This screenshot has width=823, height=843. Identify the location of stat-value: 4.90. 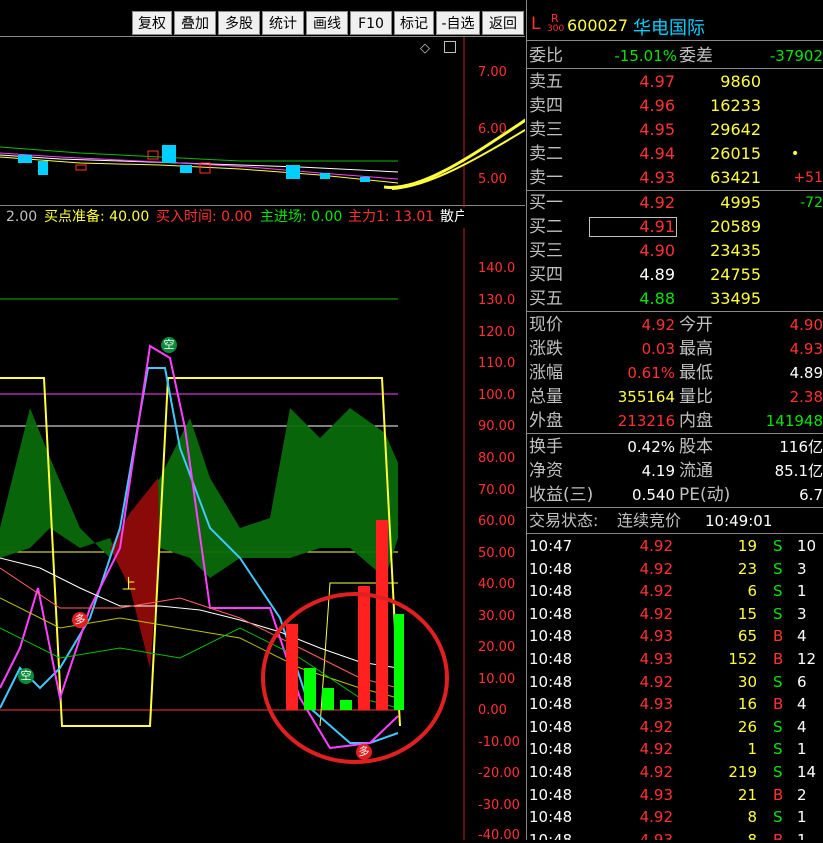
(806, 325).